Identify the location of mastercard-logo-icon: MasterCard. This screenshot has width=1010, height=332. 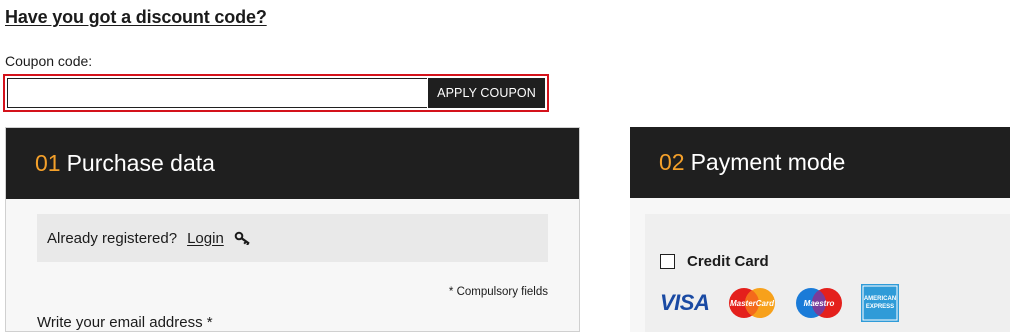
(752, 303).